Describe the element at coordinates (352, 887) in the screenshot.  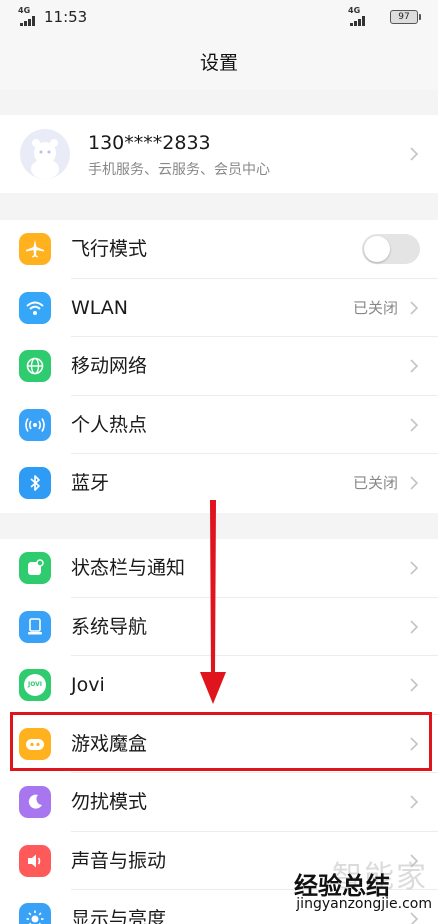
I see `watermark: 智能家 经验总结 jingyanzongjie.com` at that location.